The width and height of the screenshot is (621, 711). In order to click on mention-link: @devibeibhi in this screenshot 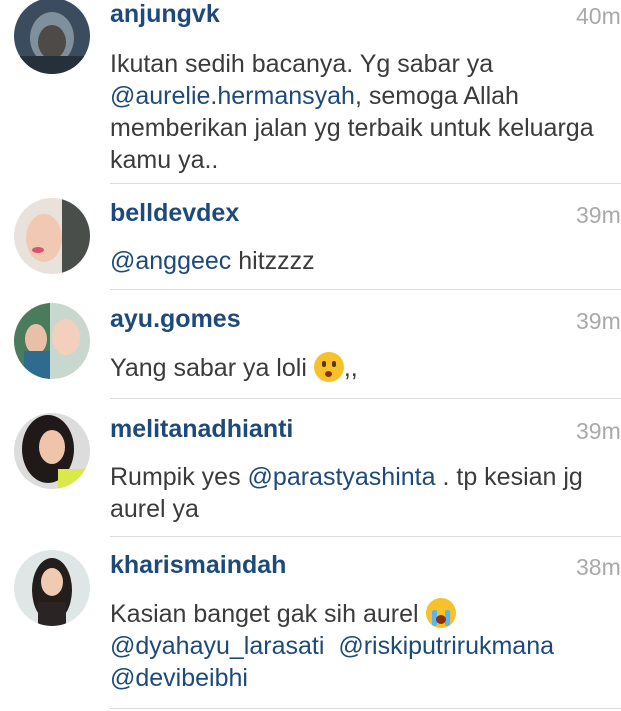, I will do `click(179, 678)`.